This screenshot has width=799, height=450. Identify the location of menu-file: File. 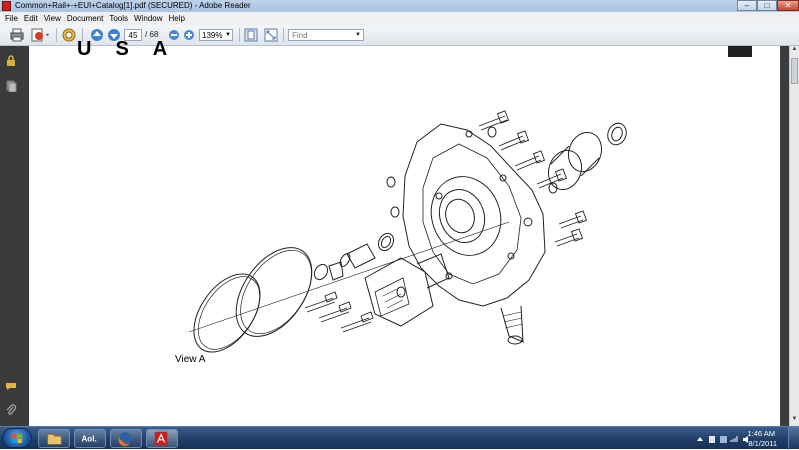
(10, 18).